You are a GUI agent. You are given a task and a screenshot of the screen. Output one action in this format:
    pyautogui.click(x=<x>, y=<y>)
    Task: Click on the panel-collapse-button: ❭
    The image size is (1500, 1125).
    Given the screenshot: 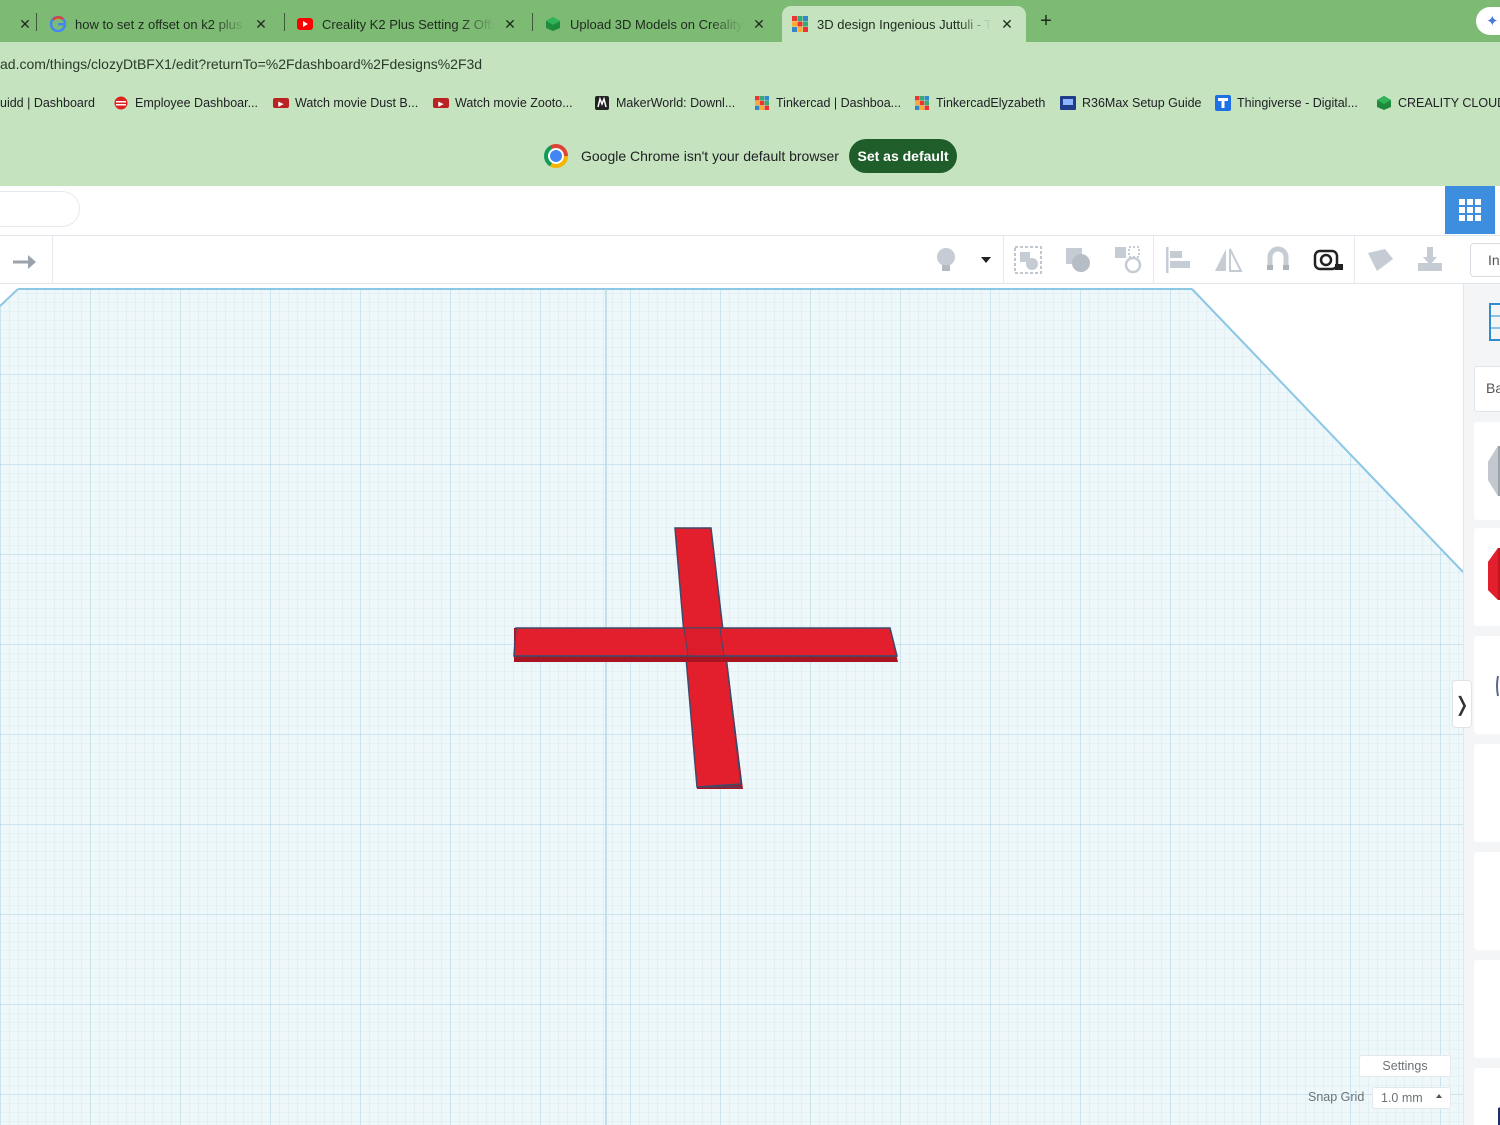 What is the action you would take?
    pyautogui.click(x=1462, y=704)
    